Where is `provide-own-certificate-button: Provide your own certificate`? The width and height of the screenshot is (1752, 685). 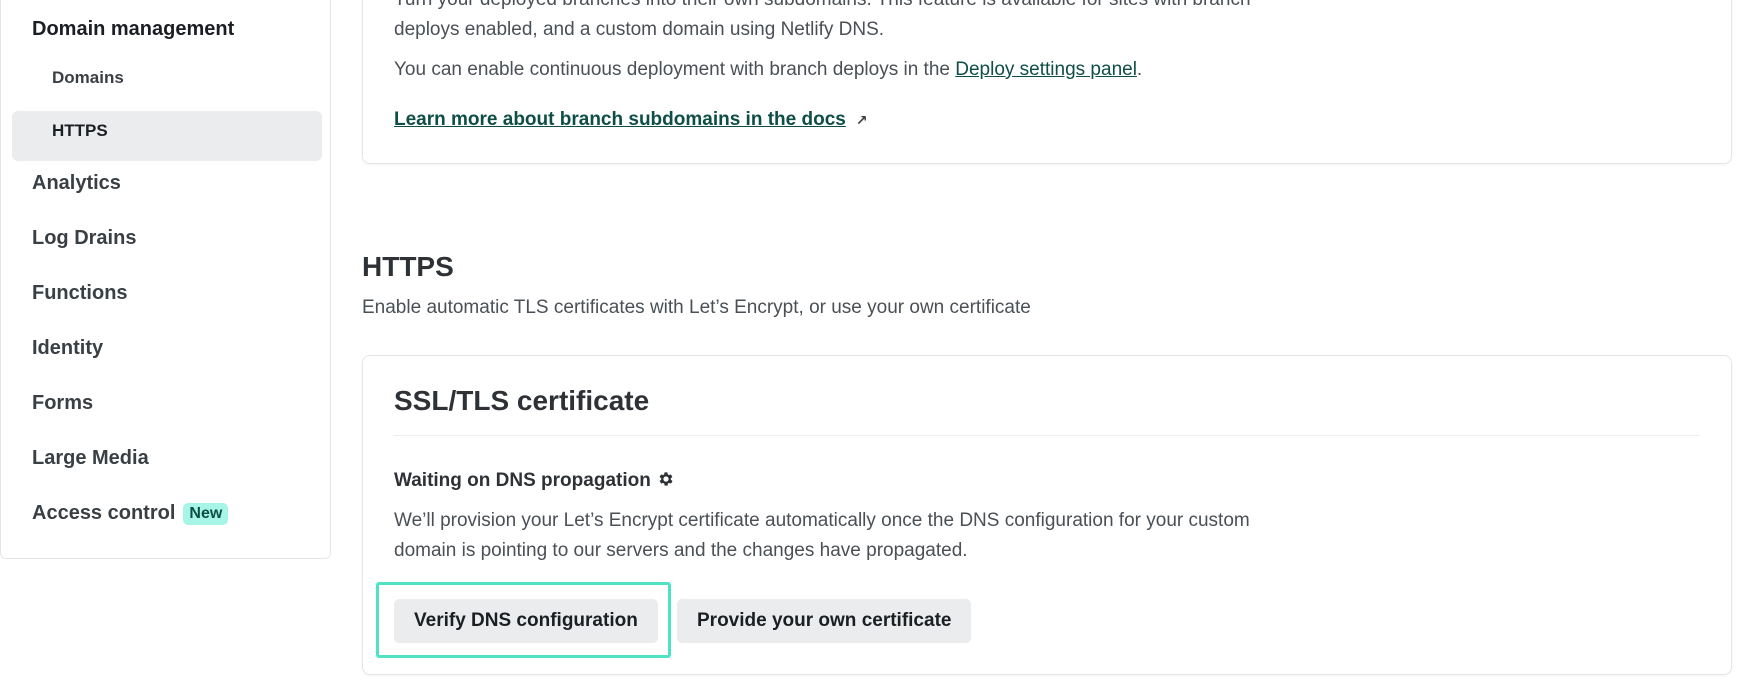
provide-own-certificate-button: Provide your own certificate is located at coordinates (824, 621).